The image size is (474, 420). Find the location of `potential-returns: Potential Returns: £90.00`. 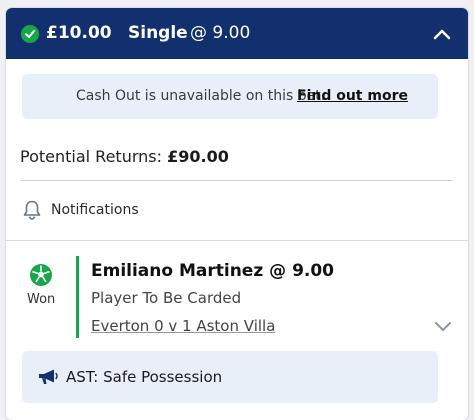

potential-returns: Potential Returns: £90.00 is located at coordinates (124, 156).